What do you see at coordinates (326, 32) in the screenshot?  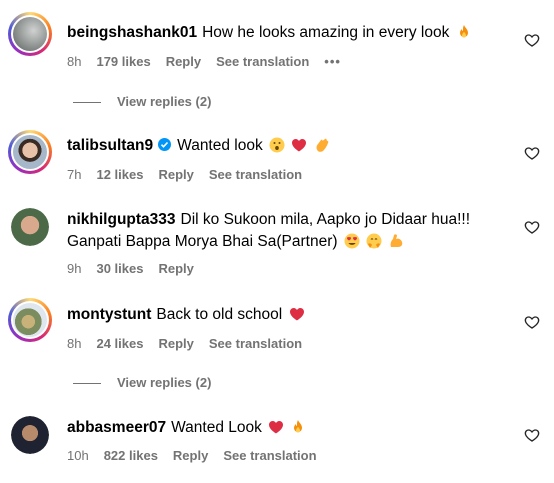 I see `comment-text: How he looks amazing in every look` at bounding box center [326, 32].